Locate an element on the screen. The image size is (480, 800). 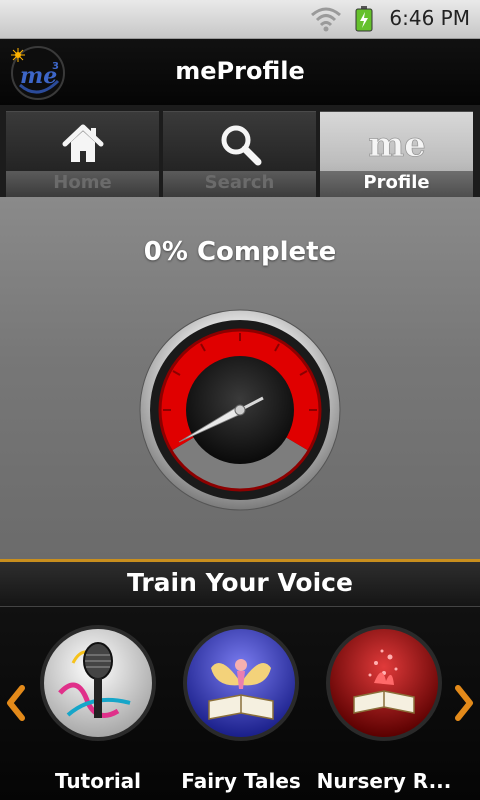
app-header: me 3 meProfile is located at coordinates (240, 72).